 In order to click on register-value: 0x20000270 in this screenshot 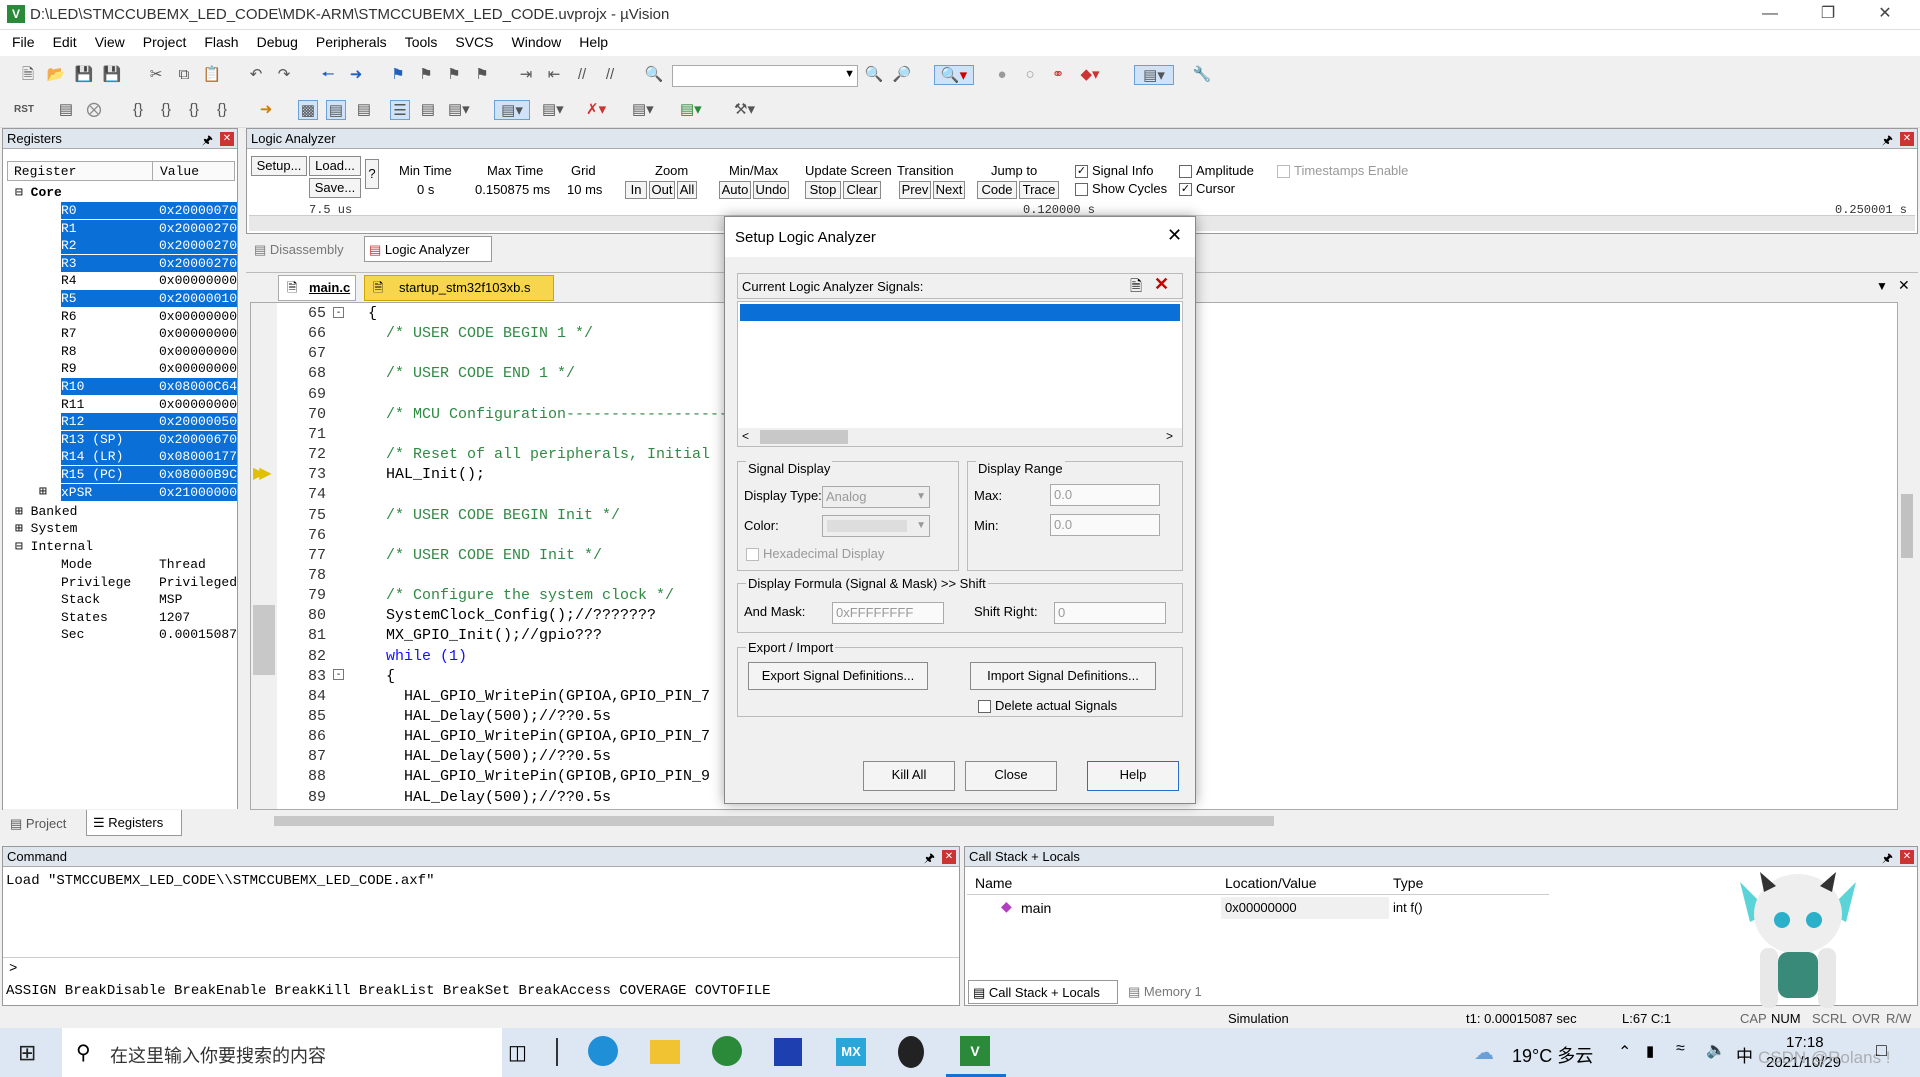, I will do `click(198, 245)`.